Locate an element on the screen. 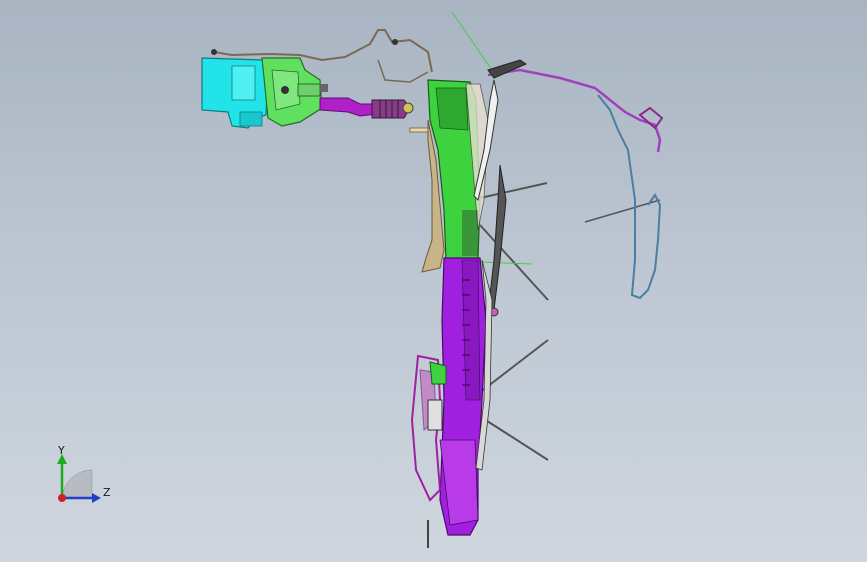 The width and height of the screenshot is (867, 562). reservoir-bracket is located at coordinates (294, 92).